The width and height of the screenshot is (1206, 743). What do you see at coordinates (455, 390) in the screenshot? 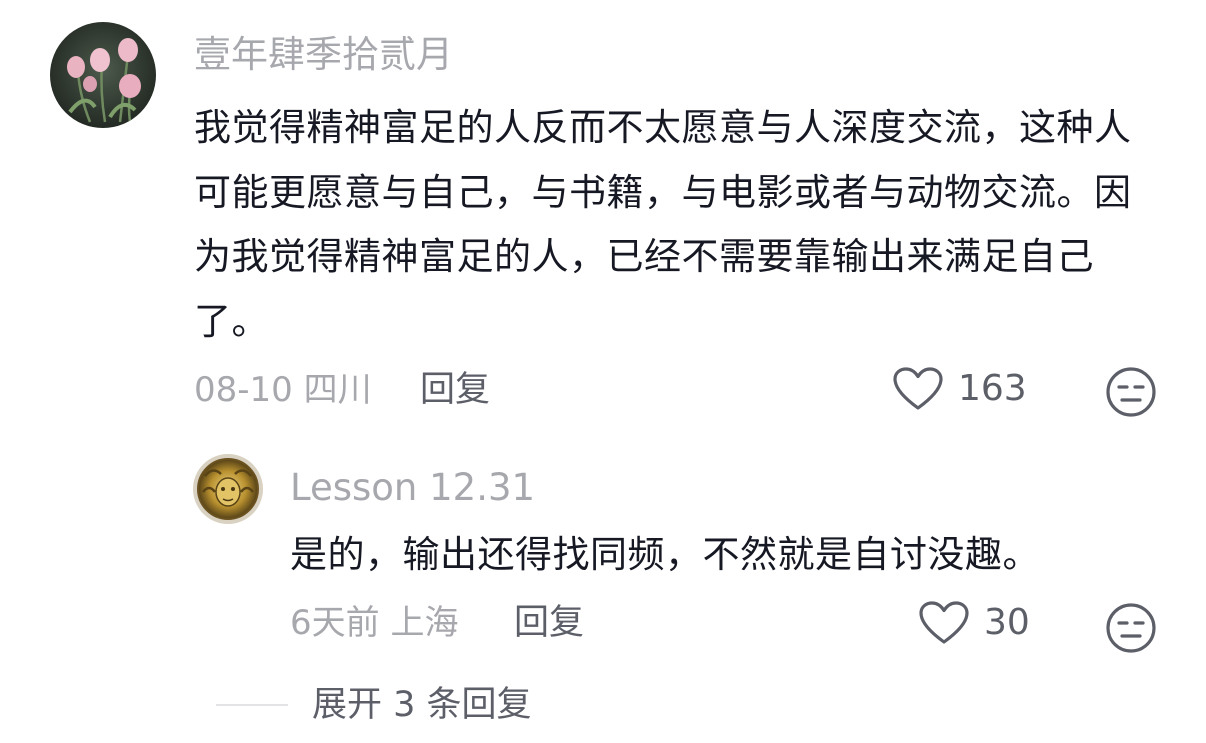
I see `comment-reply-button: 回复` at bounding box center [455, 390].